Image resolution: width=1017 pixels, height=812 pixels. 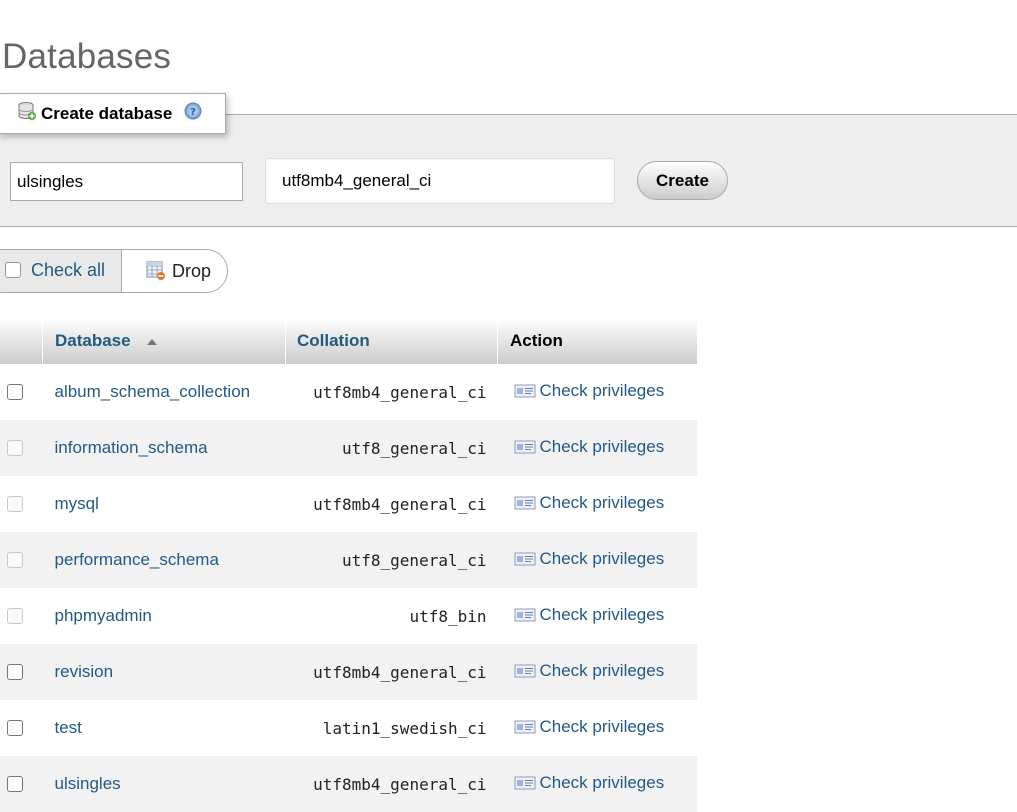 I want to click on table-row: test latin1_swedish_ci Check privileges, so click(x=348, y=728).